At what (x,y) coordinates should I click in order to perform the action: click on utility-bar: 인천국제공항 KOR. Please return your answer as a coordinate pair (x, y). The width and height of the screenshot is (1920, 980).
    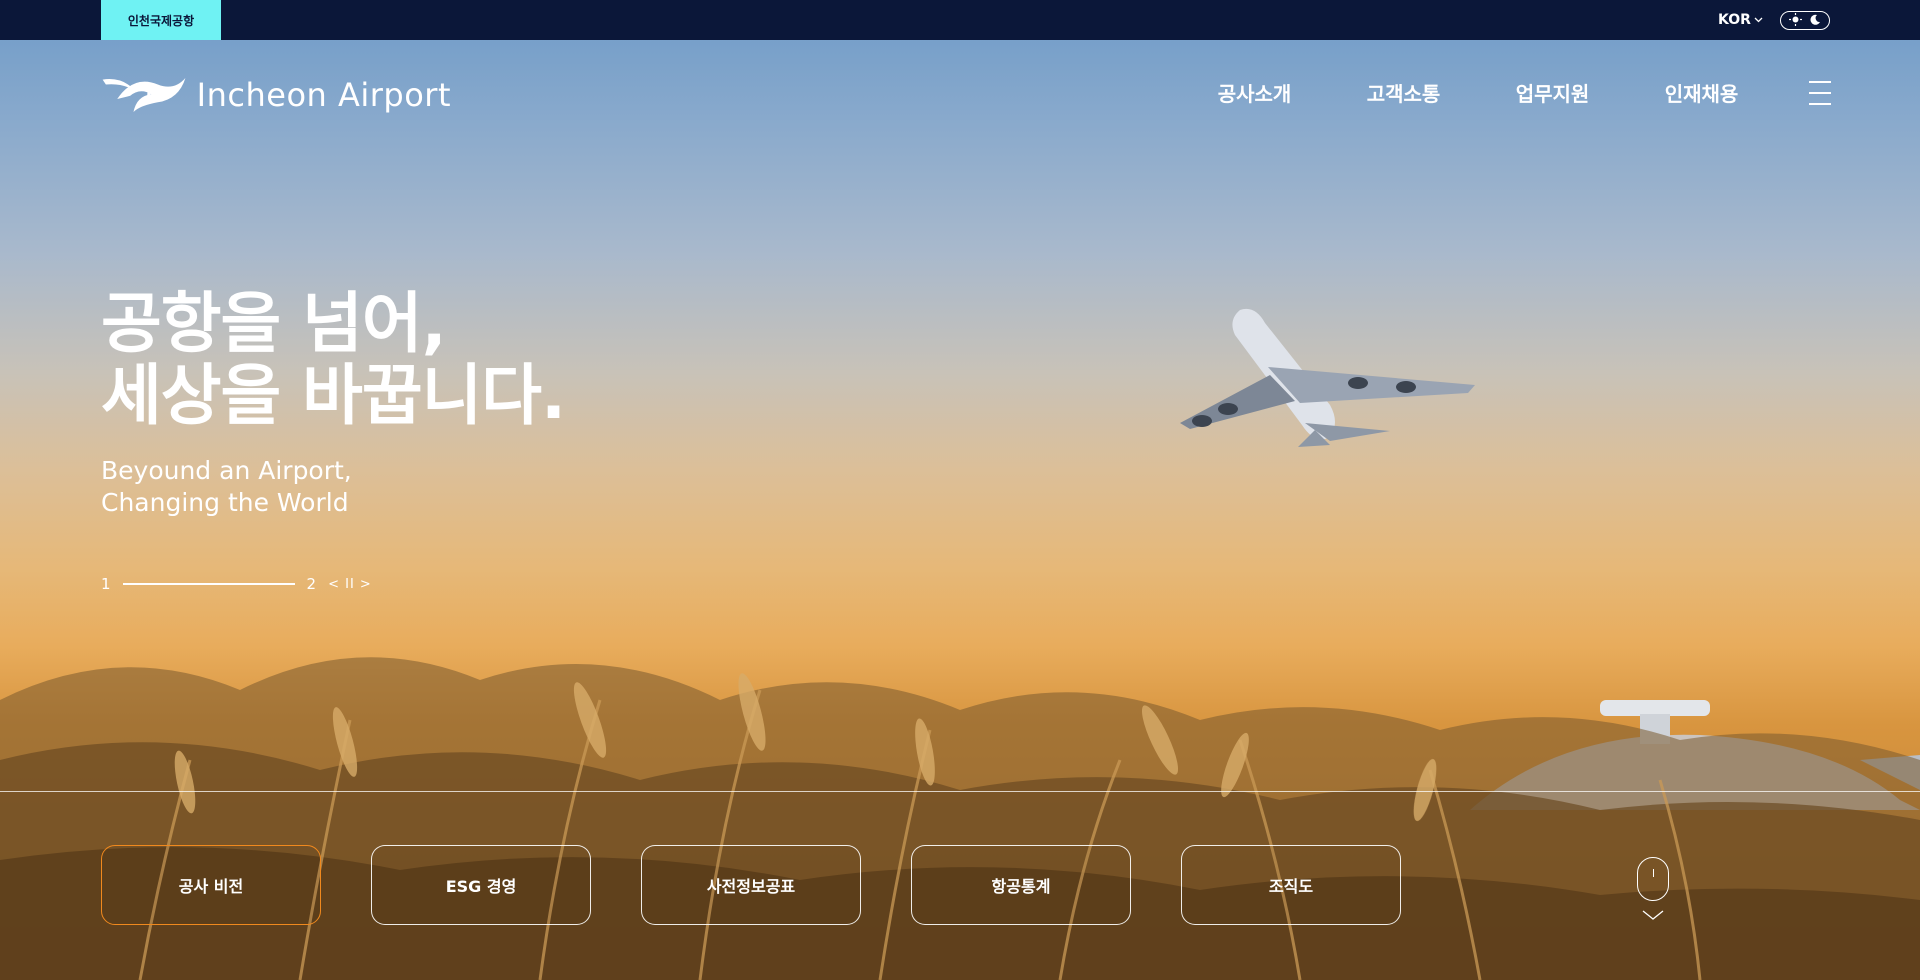
    Looking at the image, I should click on (960, 20).